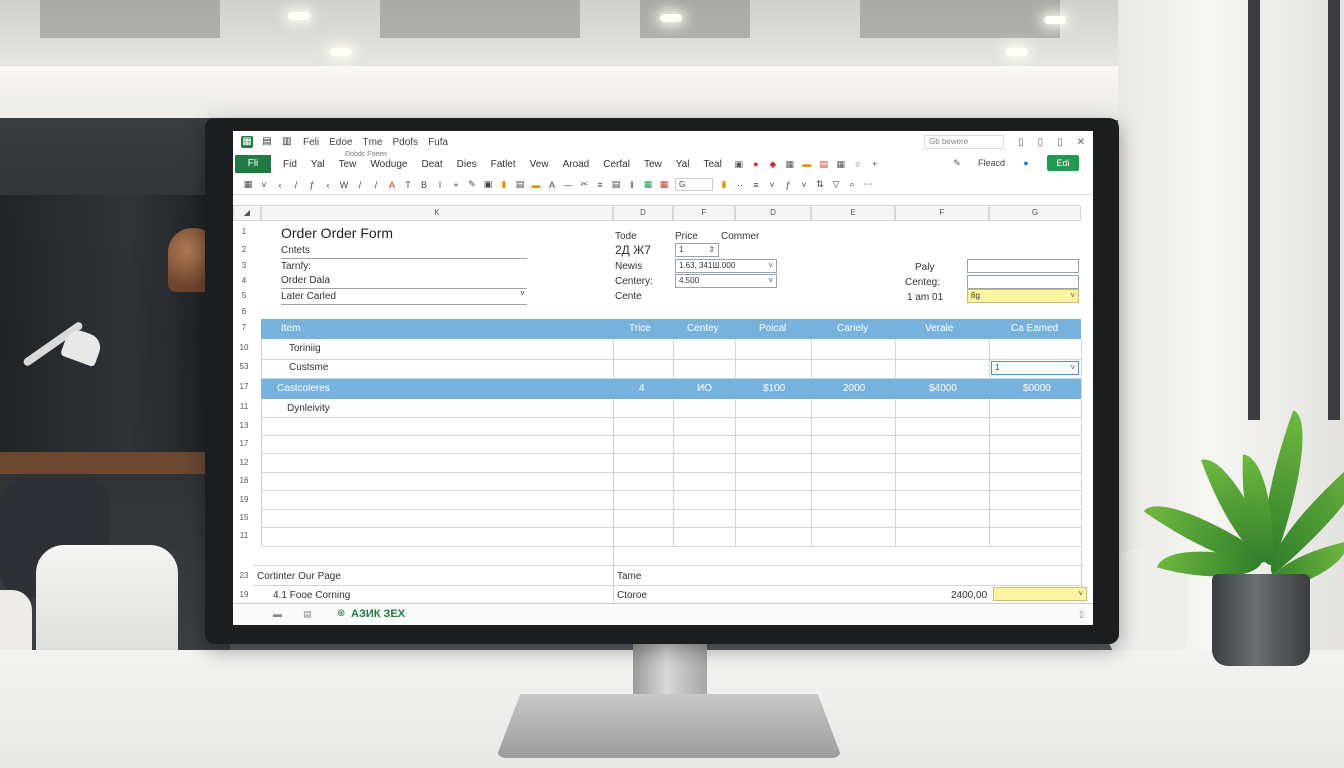 The image size is (1344, 768). What do you see at coordinates (244, 327) in the screenshot?
I see `row-header: 7` at bounding box center [244, 327].